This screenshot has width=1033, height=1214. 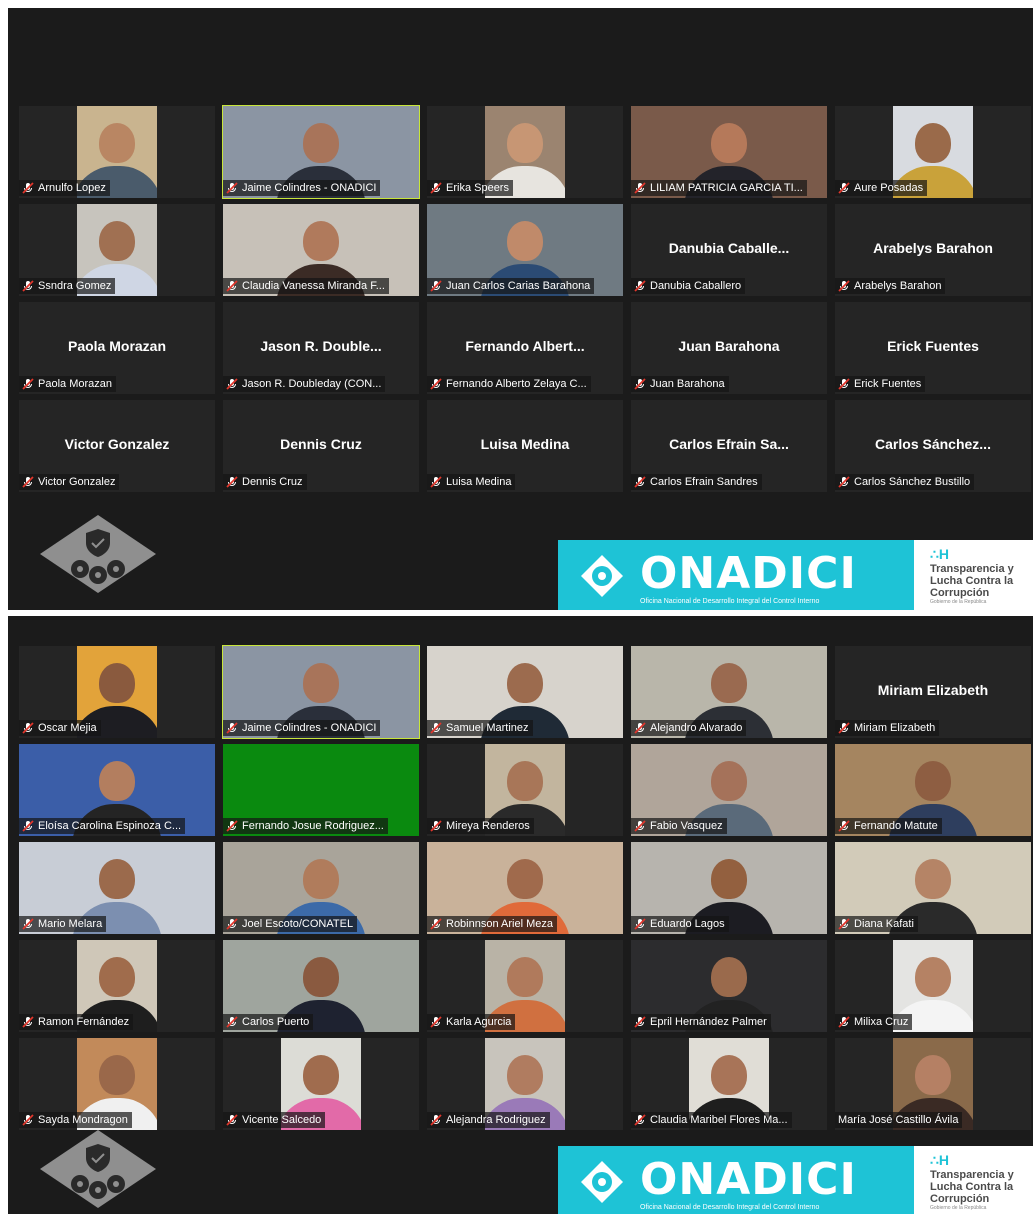 What do you see at coordinates (696, 286) in the screenshot?
I see `participant-name-label: Danubia Caballero` at bounding box center [696, 286].